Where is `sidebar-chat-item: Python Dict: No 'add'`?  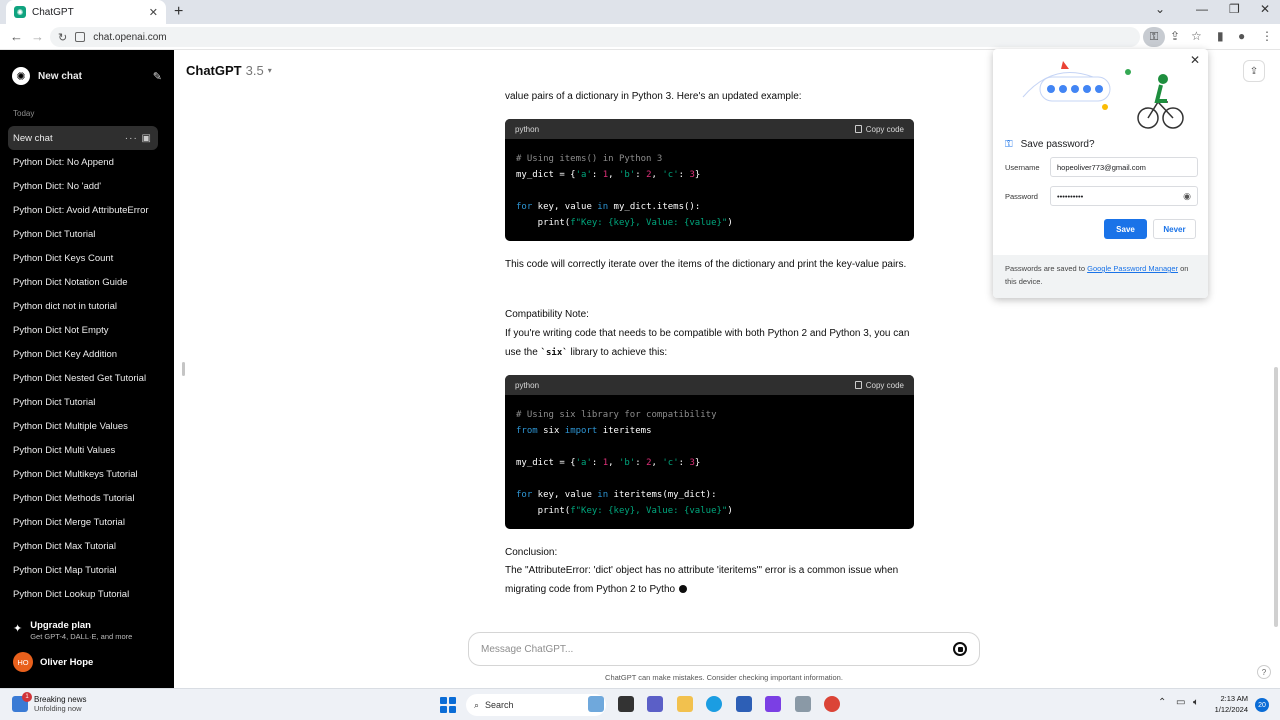 sidebar-chat-item: Python Dict: No 'add' is located at coordinates (83, 186).